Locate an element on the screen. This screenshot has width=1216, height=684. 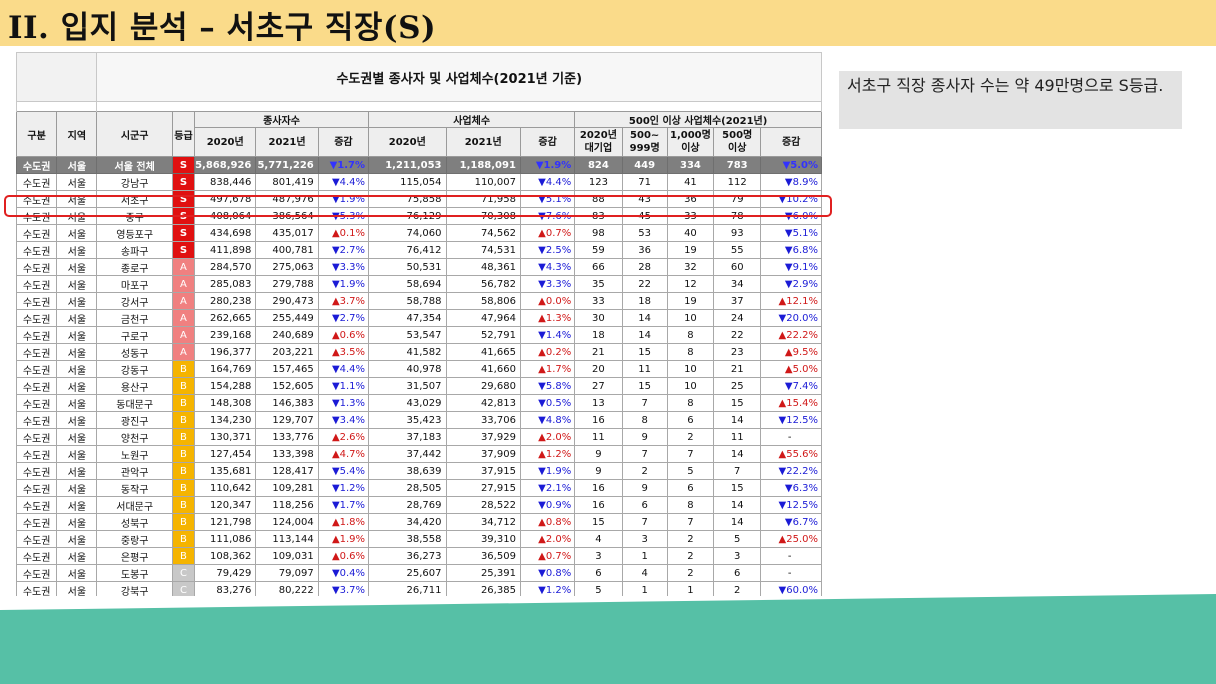
cell-workers-2021: 109,281 is located at coordinates (287, 488).